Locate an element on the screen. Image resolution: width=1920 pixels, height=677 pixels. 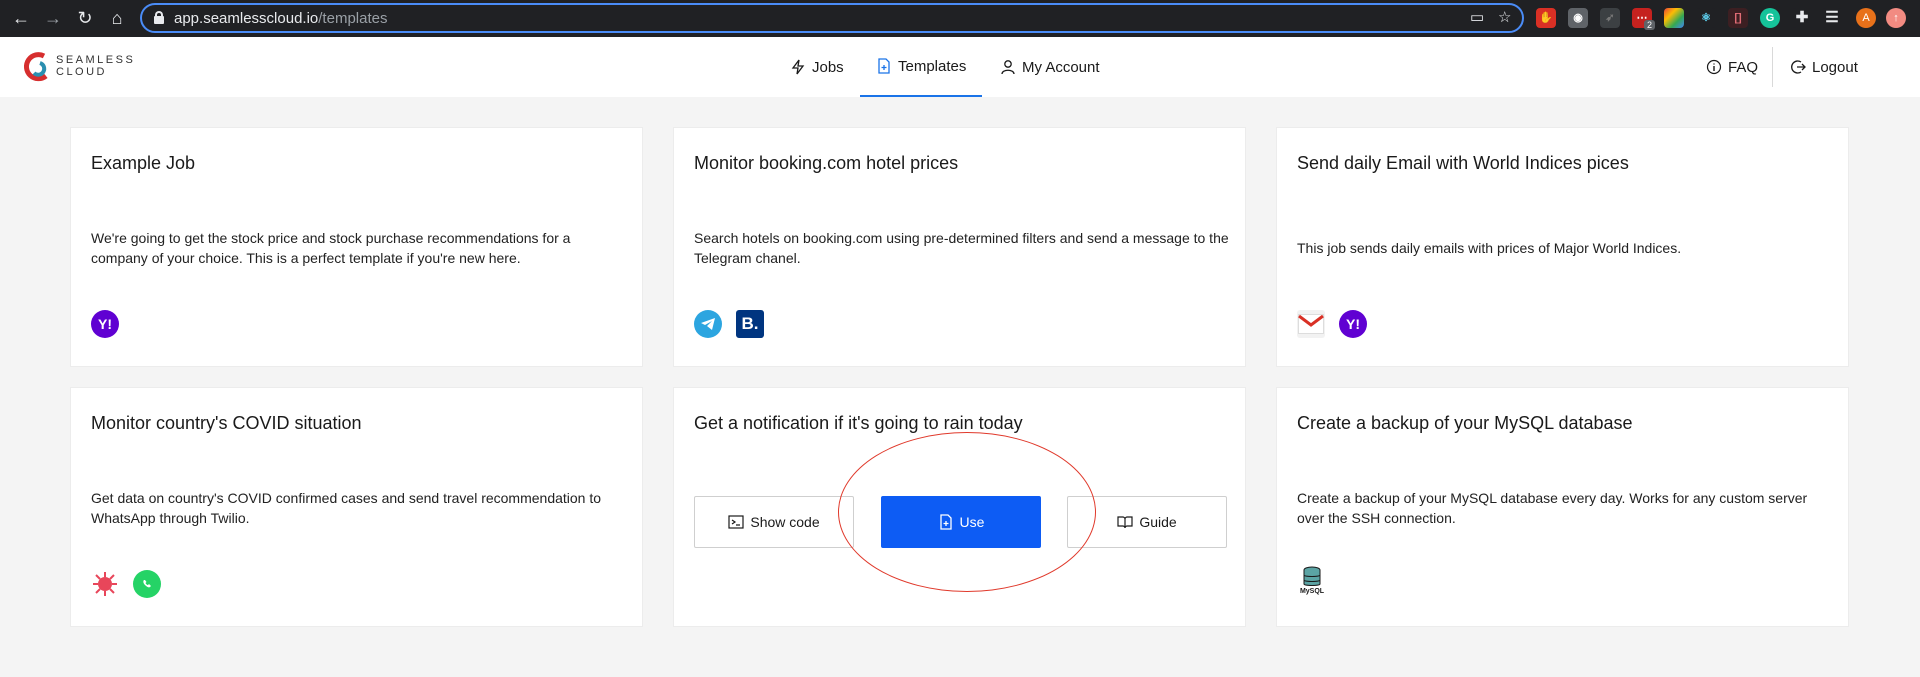
faq-link: FAQ is located at coordinates (1732, 67).